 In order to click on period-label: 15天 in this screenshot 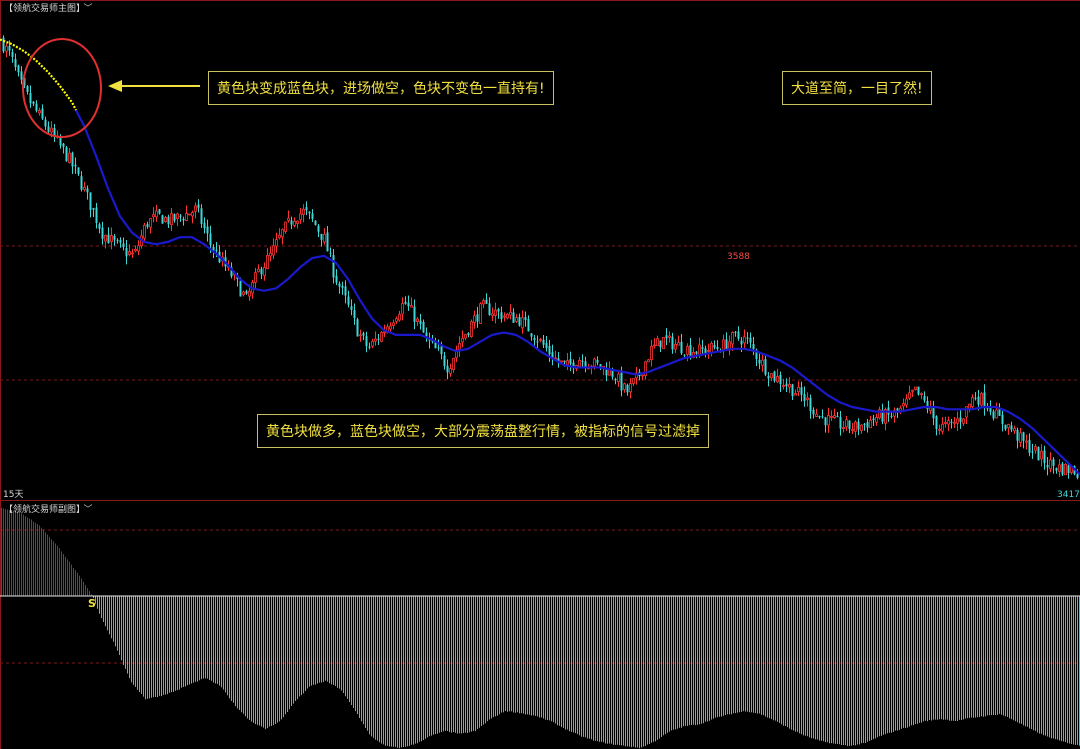, I will do `click(13, 495)`.